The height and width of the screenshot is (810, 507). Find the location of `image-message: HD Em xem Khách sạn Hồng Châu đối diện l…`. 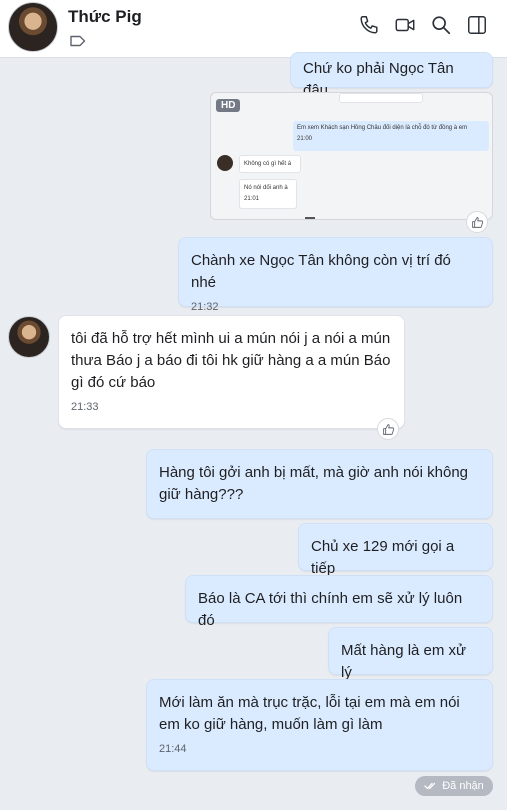

image-message: HD Em xem Khách sạn Hồng Châu đối diện l… is located at coordinates (351, 156).